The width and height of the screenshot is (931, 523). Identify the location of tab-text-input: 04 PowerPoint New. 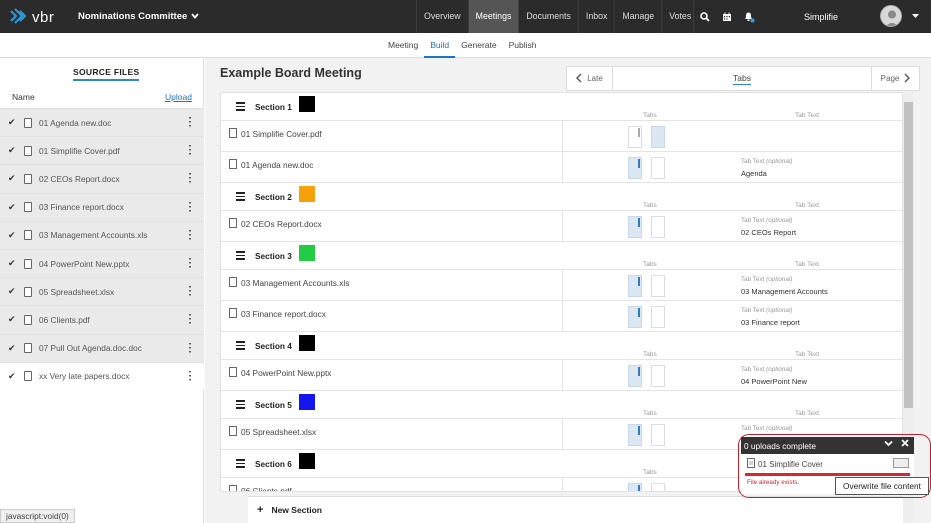
(774, 381).